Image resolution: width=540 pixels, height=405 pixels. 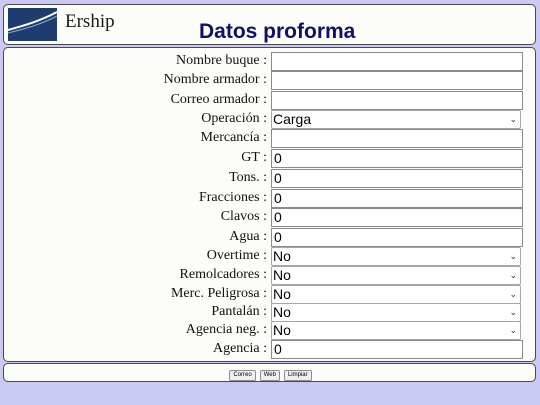 What do you see at coordinates (270, 237) in the screenshot?
I see `form-row-agua: Agua : 0` at bounding box center [270, 237].